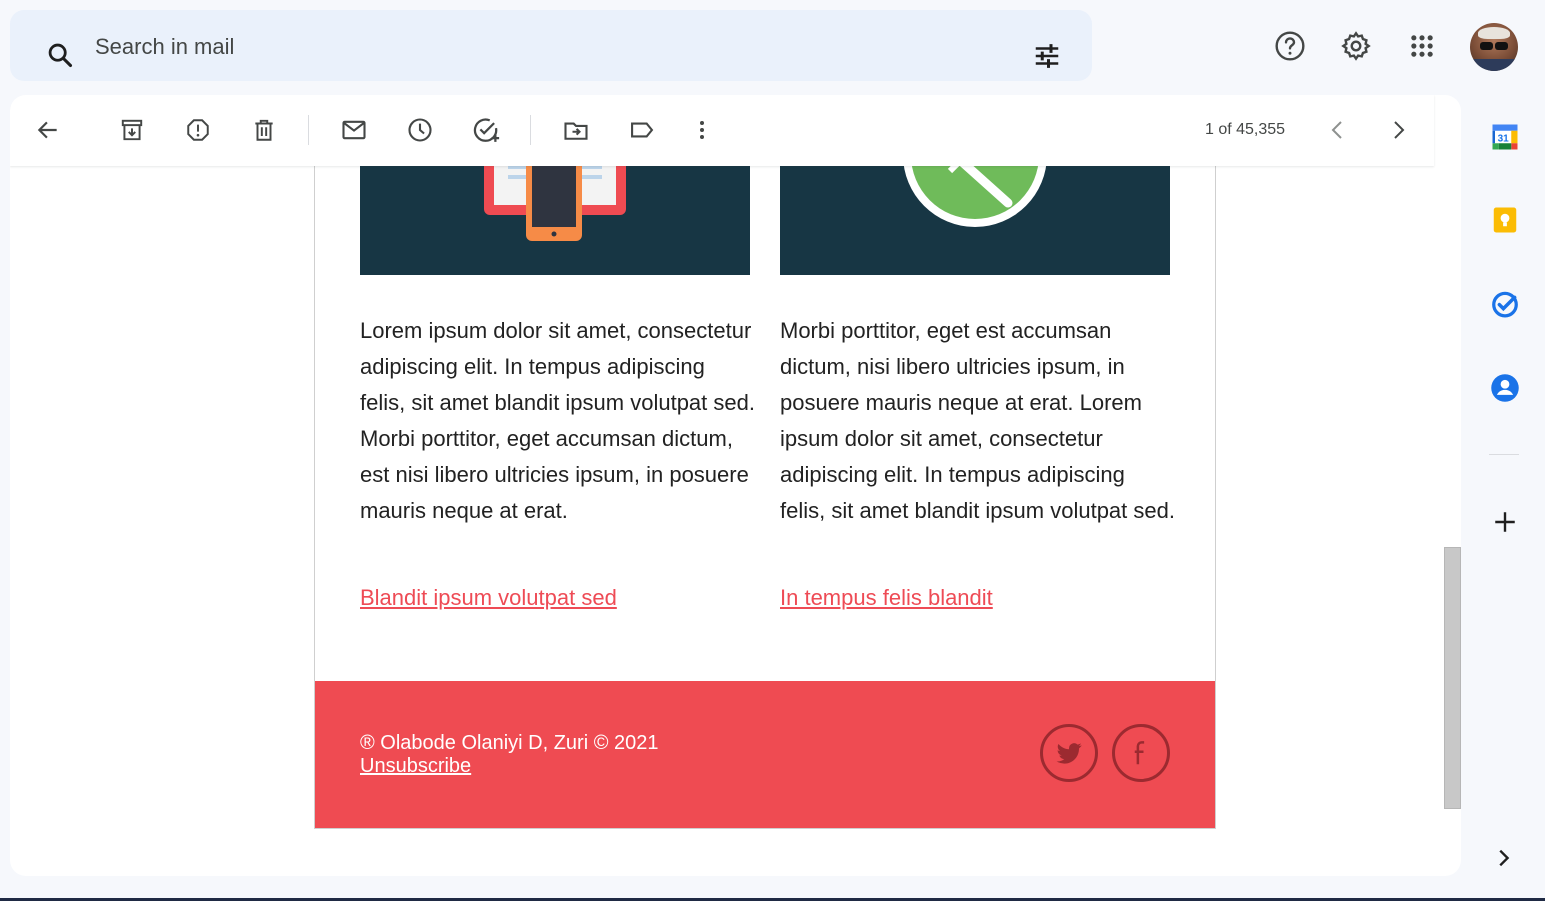  Describe the element at coordinates (1505, 388) in the screenshot. I see `contacts-icon` at that location.